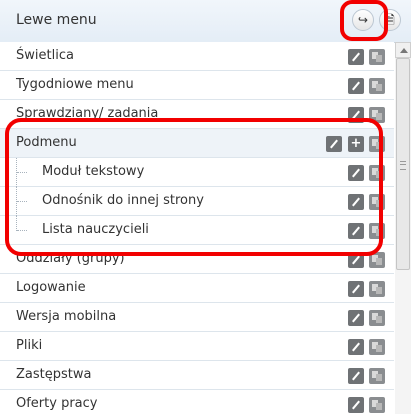  What do you see at coordinates (51, 287) in the screenshot?
I see `menu-item-label: Logowanie` at bounding box center [51, 287].